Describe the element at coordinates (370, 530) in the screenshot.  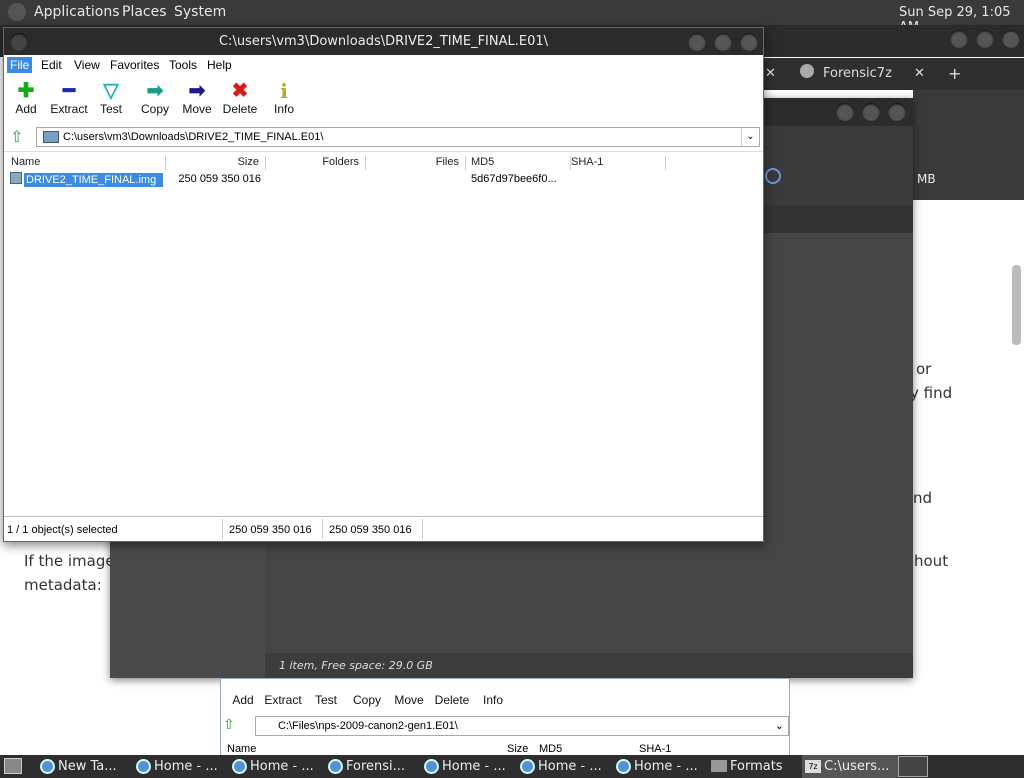
I see `total-size: 250 059 350 016` at that location.